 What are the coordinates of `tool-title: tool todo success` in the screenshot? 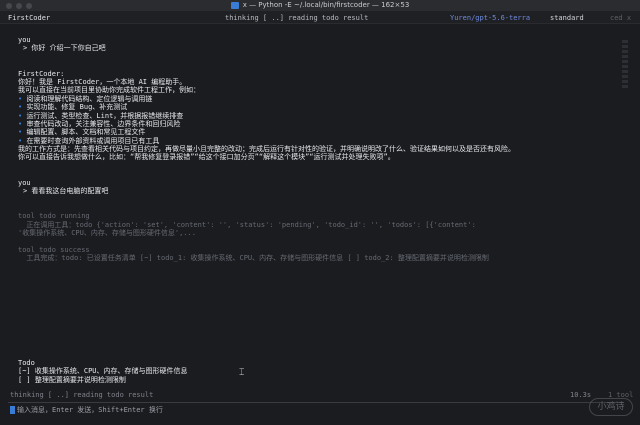 It's located at (54, 249).